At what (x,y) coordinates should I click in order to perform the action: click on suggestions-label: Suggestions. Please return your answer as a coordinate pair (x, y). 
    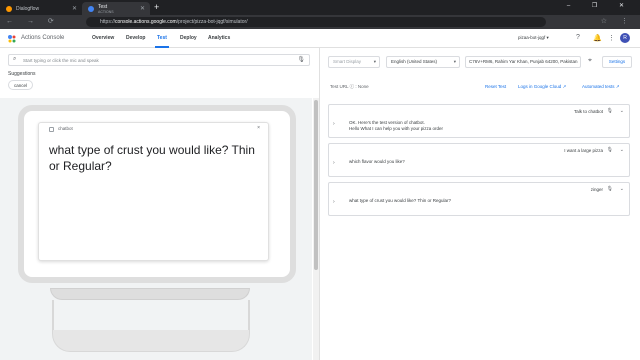
    Looking at the image, I should click on (22, 74).